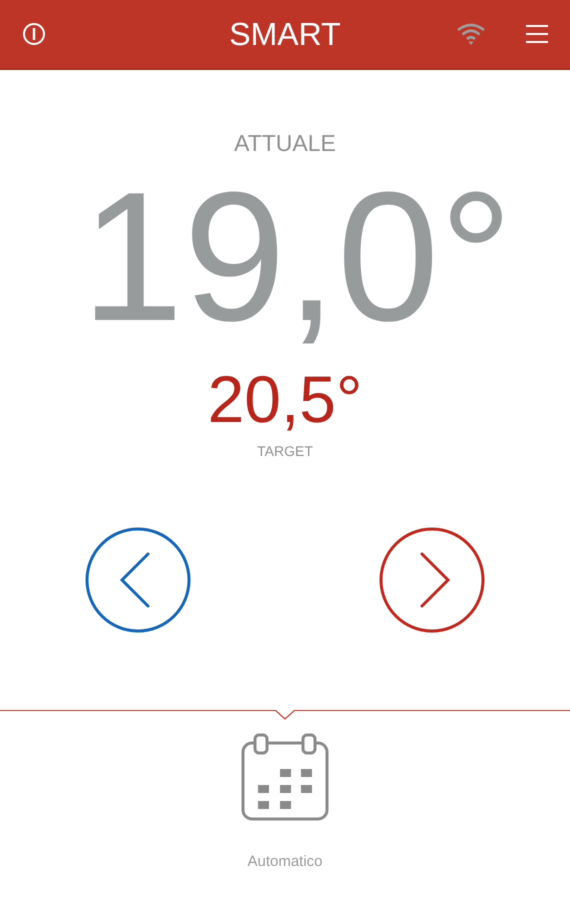 Image resolution: width=570 pixels, height=900 pixels. I want to click on increase-button, so click(432, 580).